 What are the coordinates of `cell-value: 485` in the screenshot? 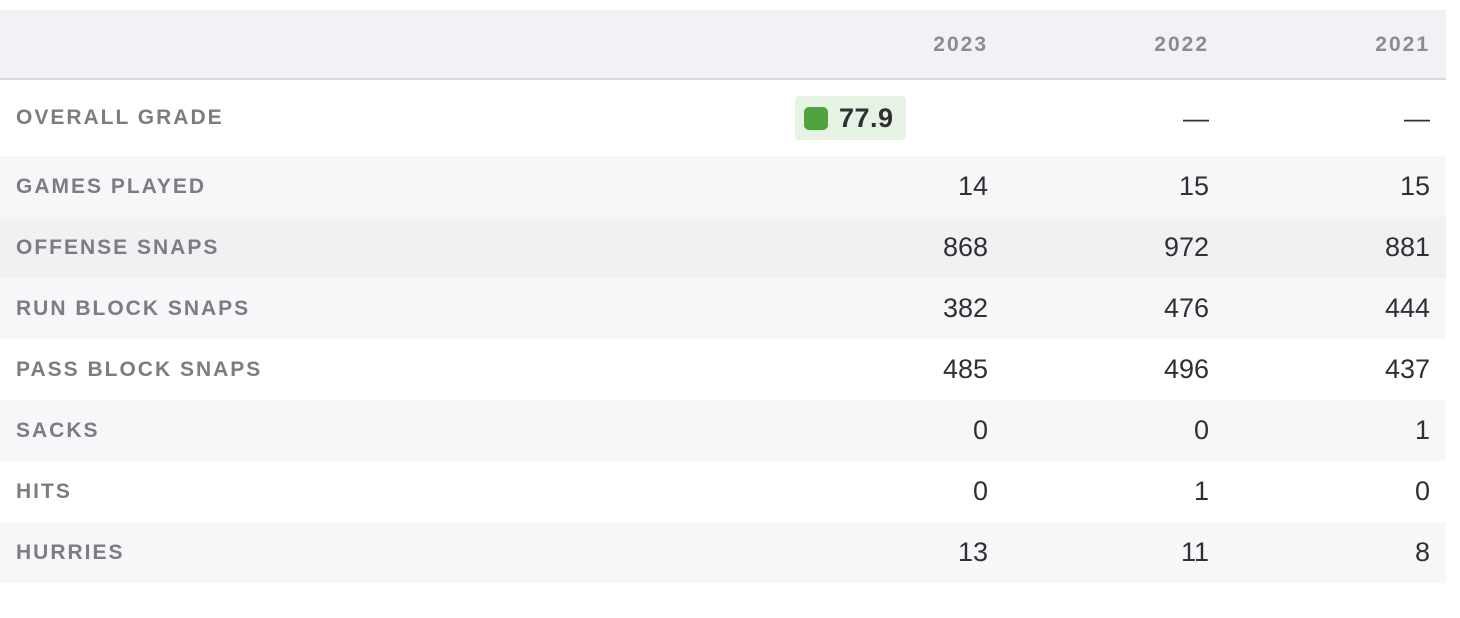 It's located at (965, 369).